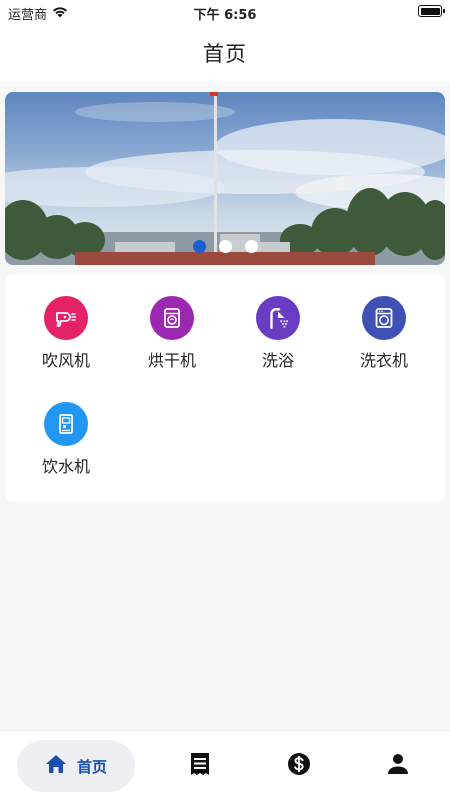 The width and height of the screenshot is (450, 800). I want to click on dryer-icon, so click(172, 318).